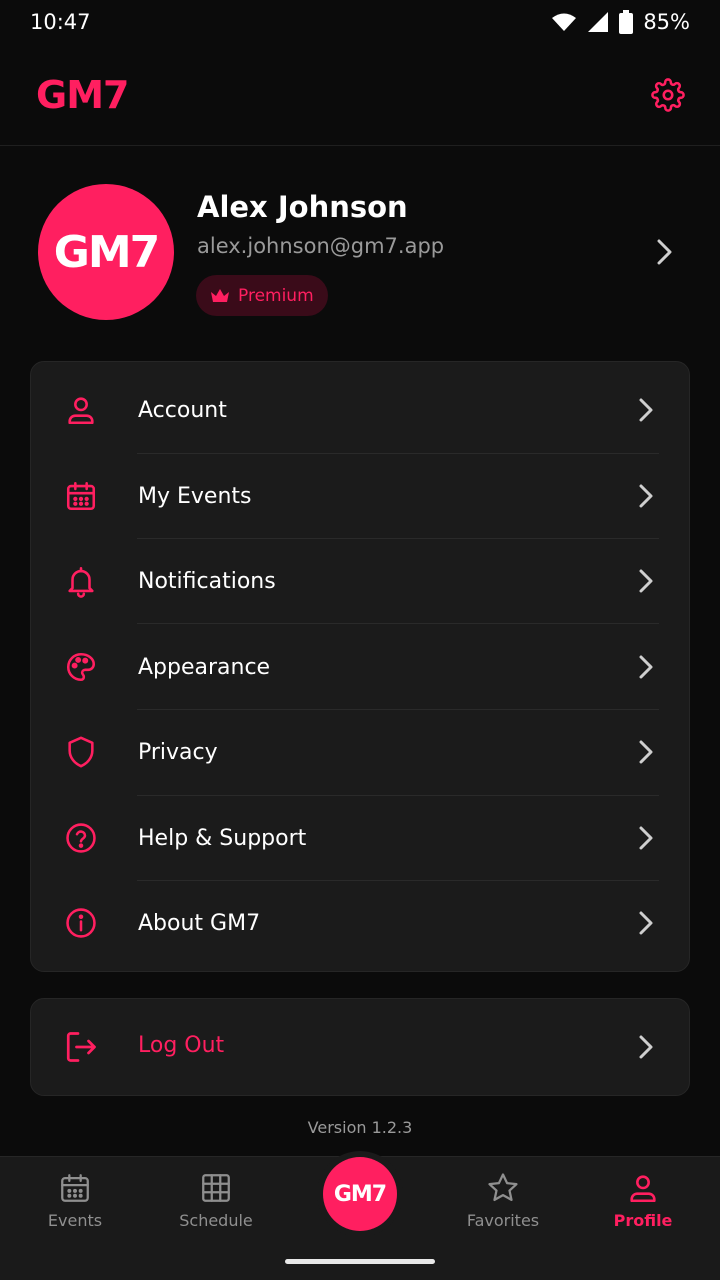 This screenshot has height=1280, width=720. What do you see at coordinates (81, 838) in the screenshot?
I see `help-circle-icon` at bounding box center [81, 838].